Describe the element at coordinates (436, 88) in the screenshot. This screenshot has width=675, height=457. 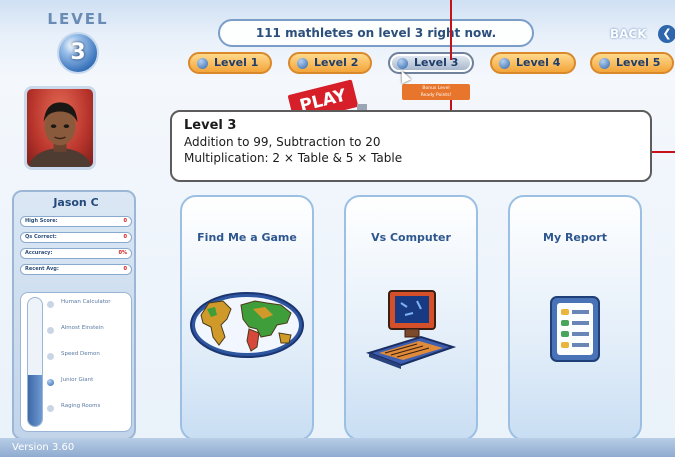
I see `tooltip-line-1: Bonus Level` at that location.